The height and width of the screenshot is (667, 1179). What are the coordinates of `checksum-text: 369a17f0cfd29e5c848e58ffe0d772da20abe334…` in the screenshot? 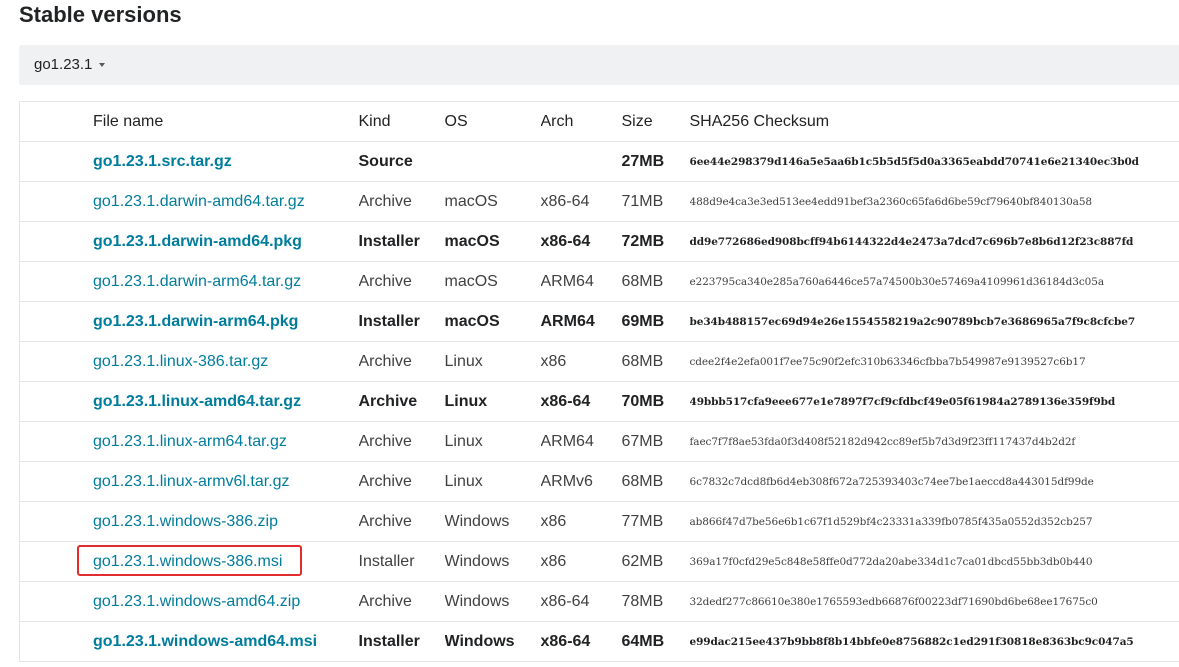 It's located at (891, 561).